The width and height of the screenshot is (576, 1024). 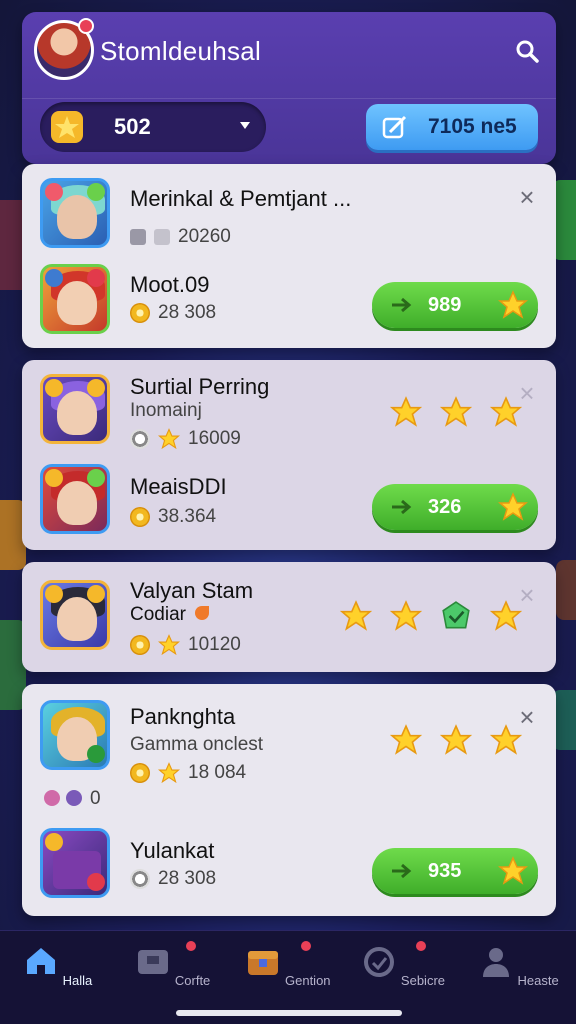 I want to click on play-button: 989, so click(x=455, y=305).